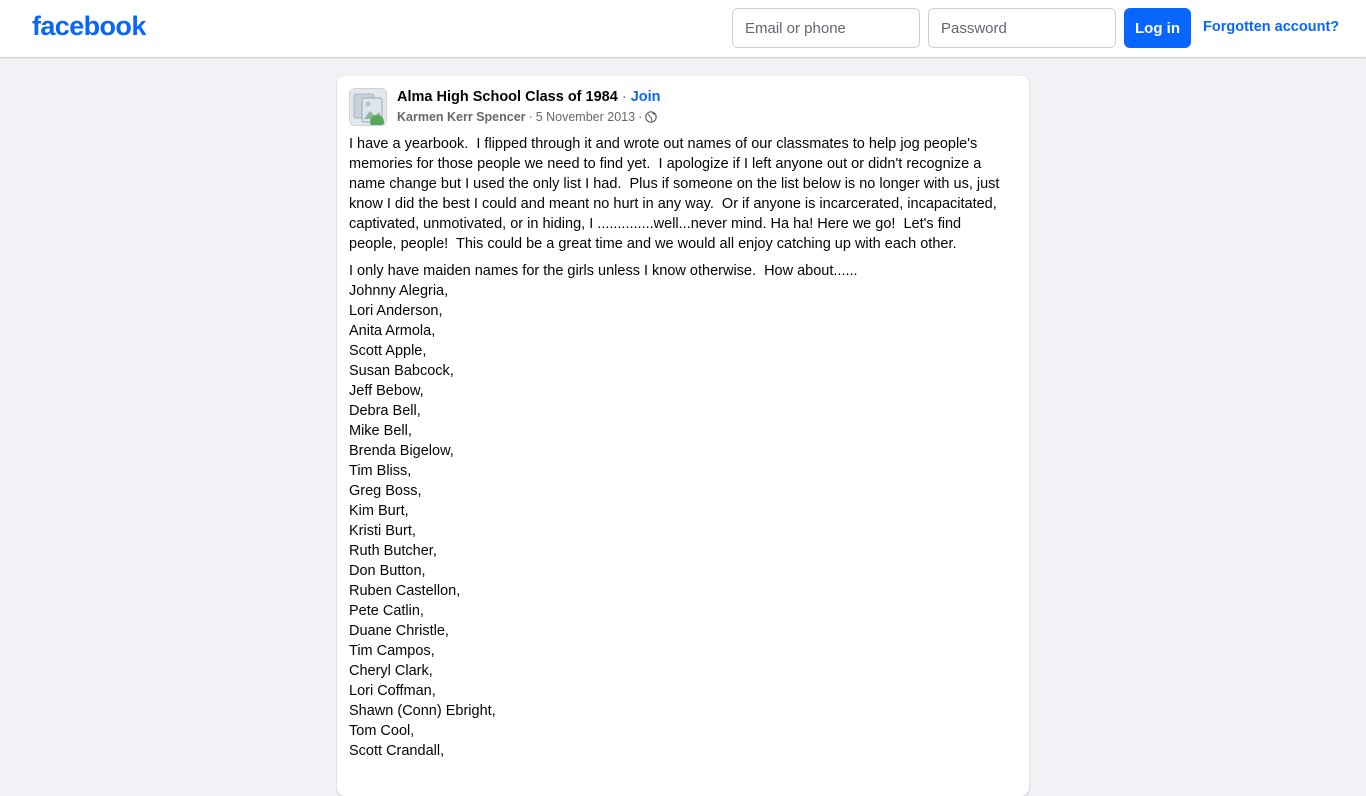 This screenshot has height=796, width=1366. What do you see at coordinates (385, 411) in the screenshot?
I see `list-item: Debra Bell,` at bounding box center [385, 411].